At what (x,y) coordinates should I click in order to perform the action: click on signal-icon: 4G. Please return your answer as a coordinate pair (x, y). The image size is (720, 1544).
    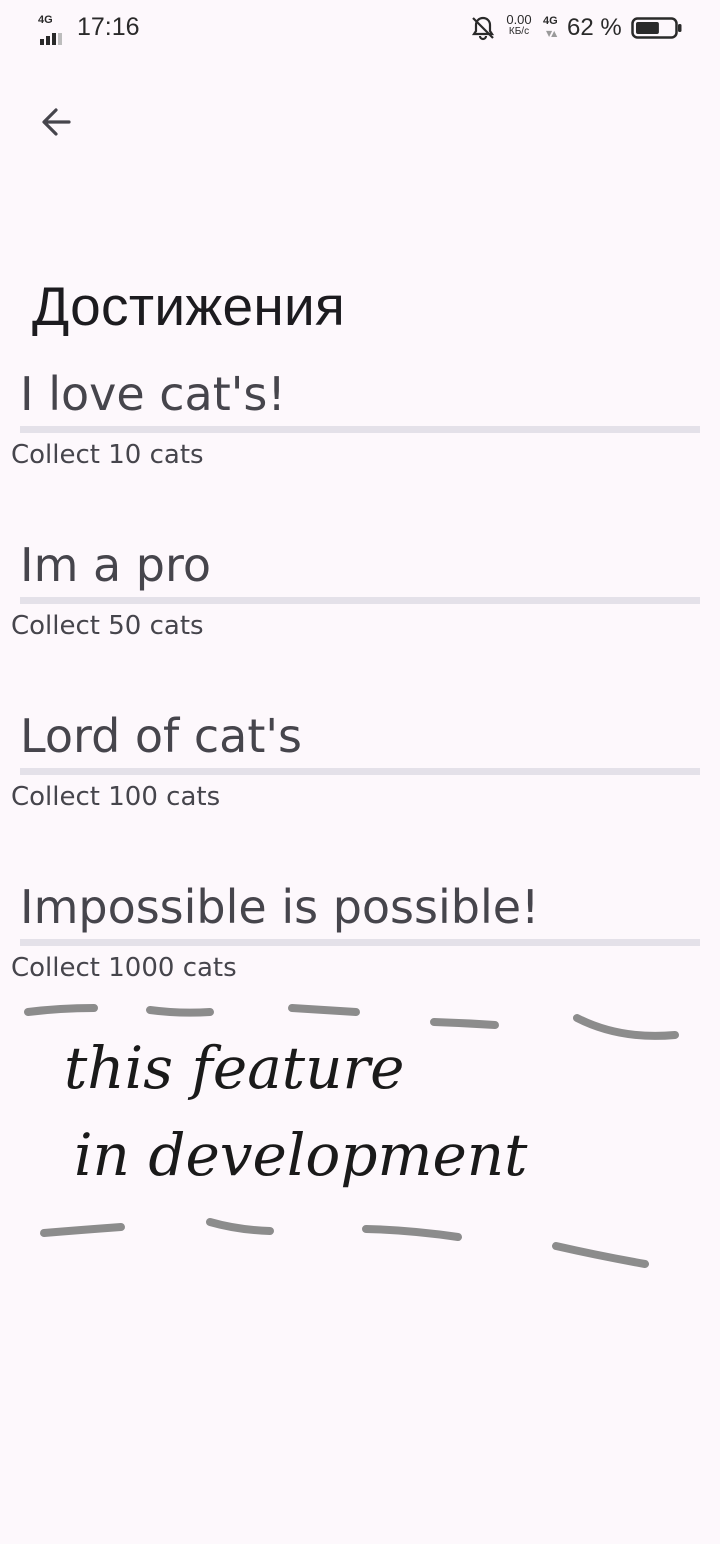
    Looking at the image, I should click on (54, 29).